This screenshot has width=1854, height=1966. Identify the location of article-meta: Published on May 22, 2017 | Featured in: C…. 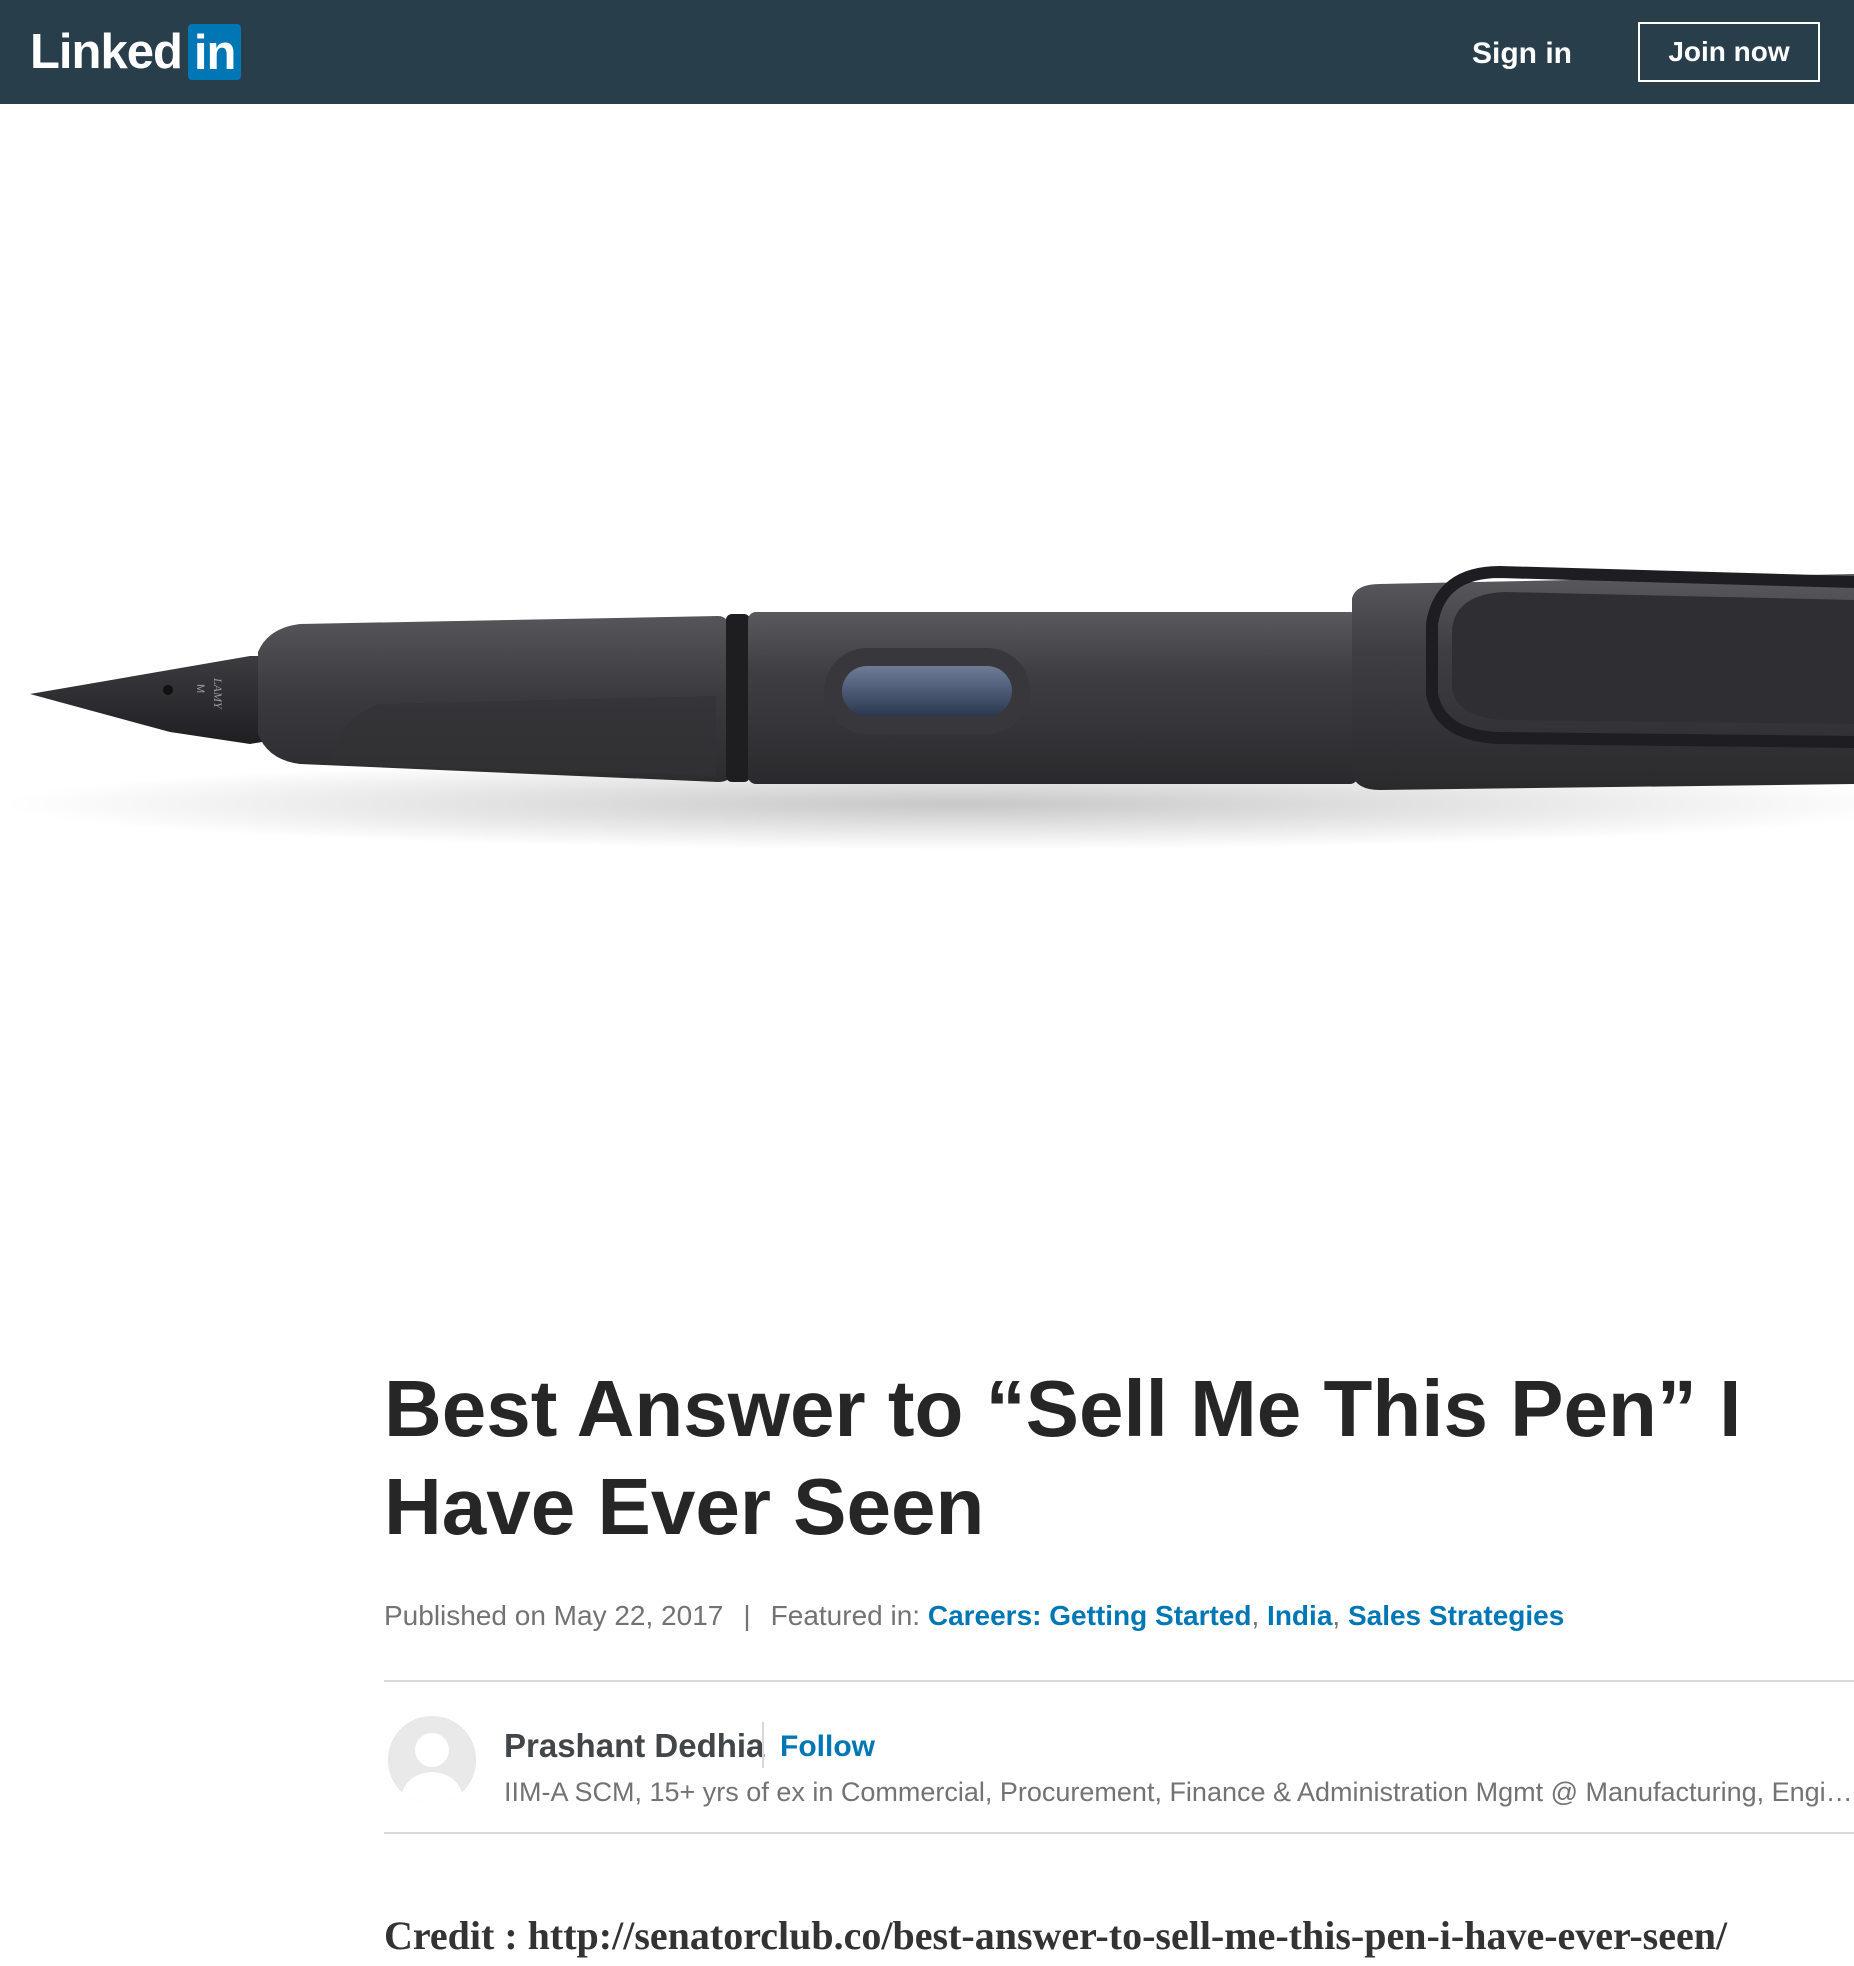
(1119, 1616).